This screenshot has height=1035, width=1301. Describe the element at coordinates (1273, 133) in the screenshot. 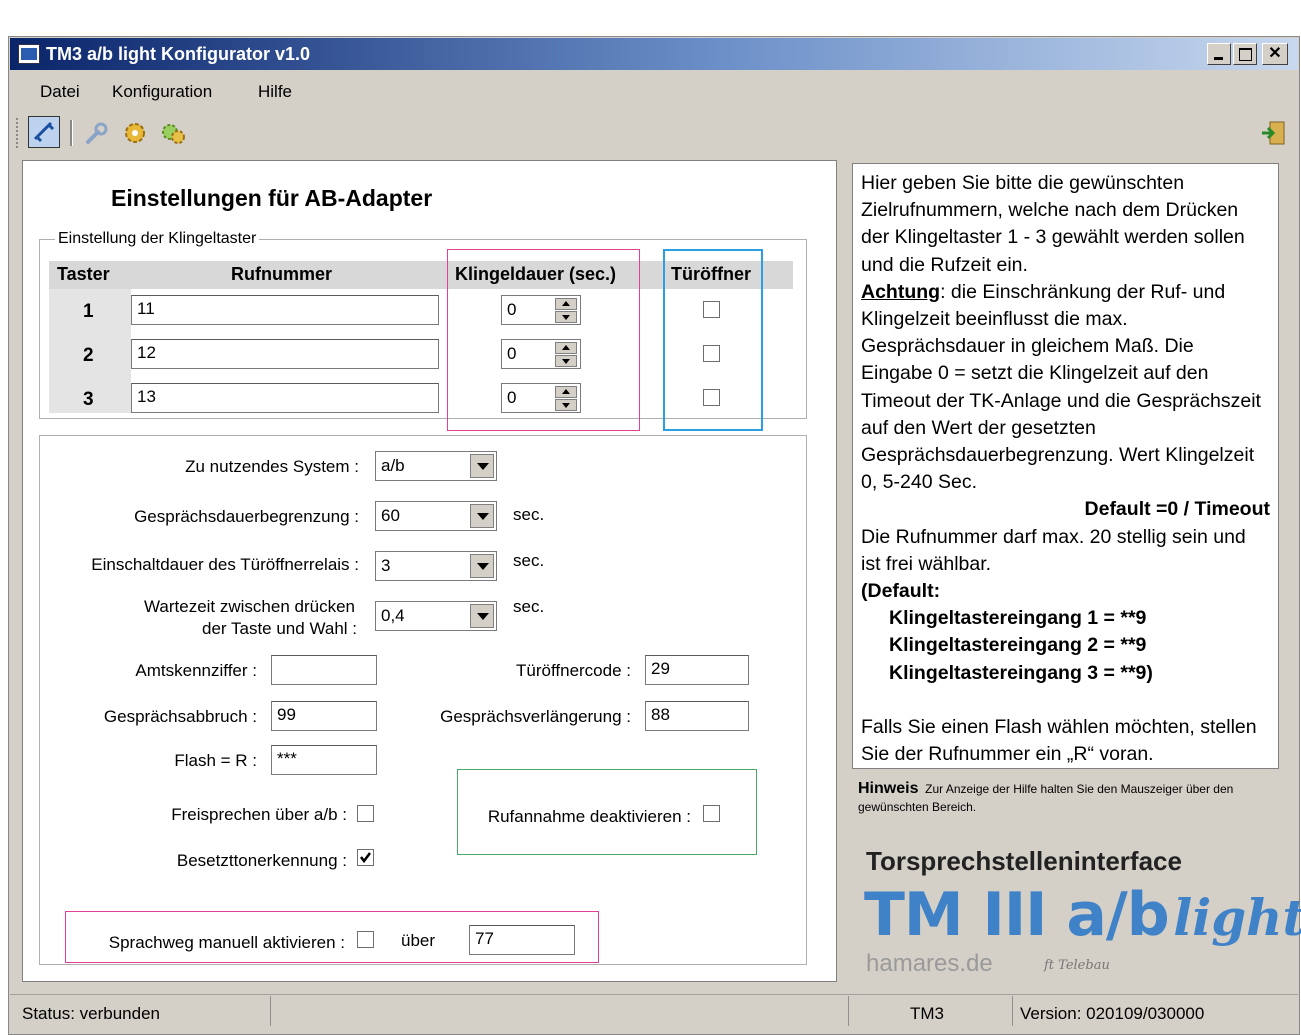

I see `exit-icon` at that location.